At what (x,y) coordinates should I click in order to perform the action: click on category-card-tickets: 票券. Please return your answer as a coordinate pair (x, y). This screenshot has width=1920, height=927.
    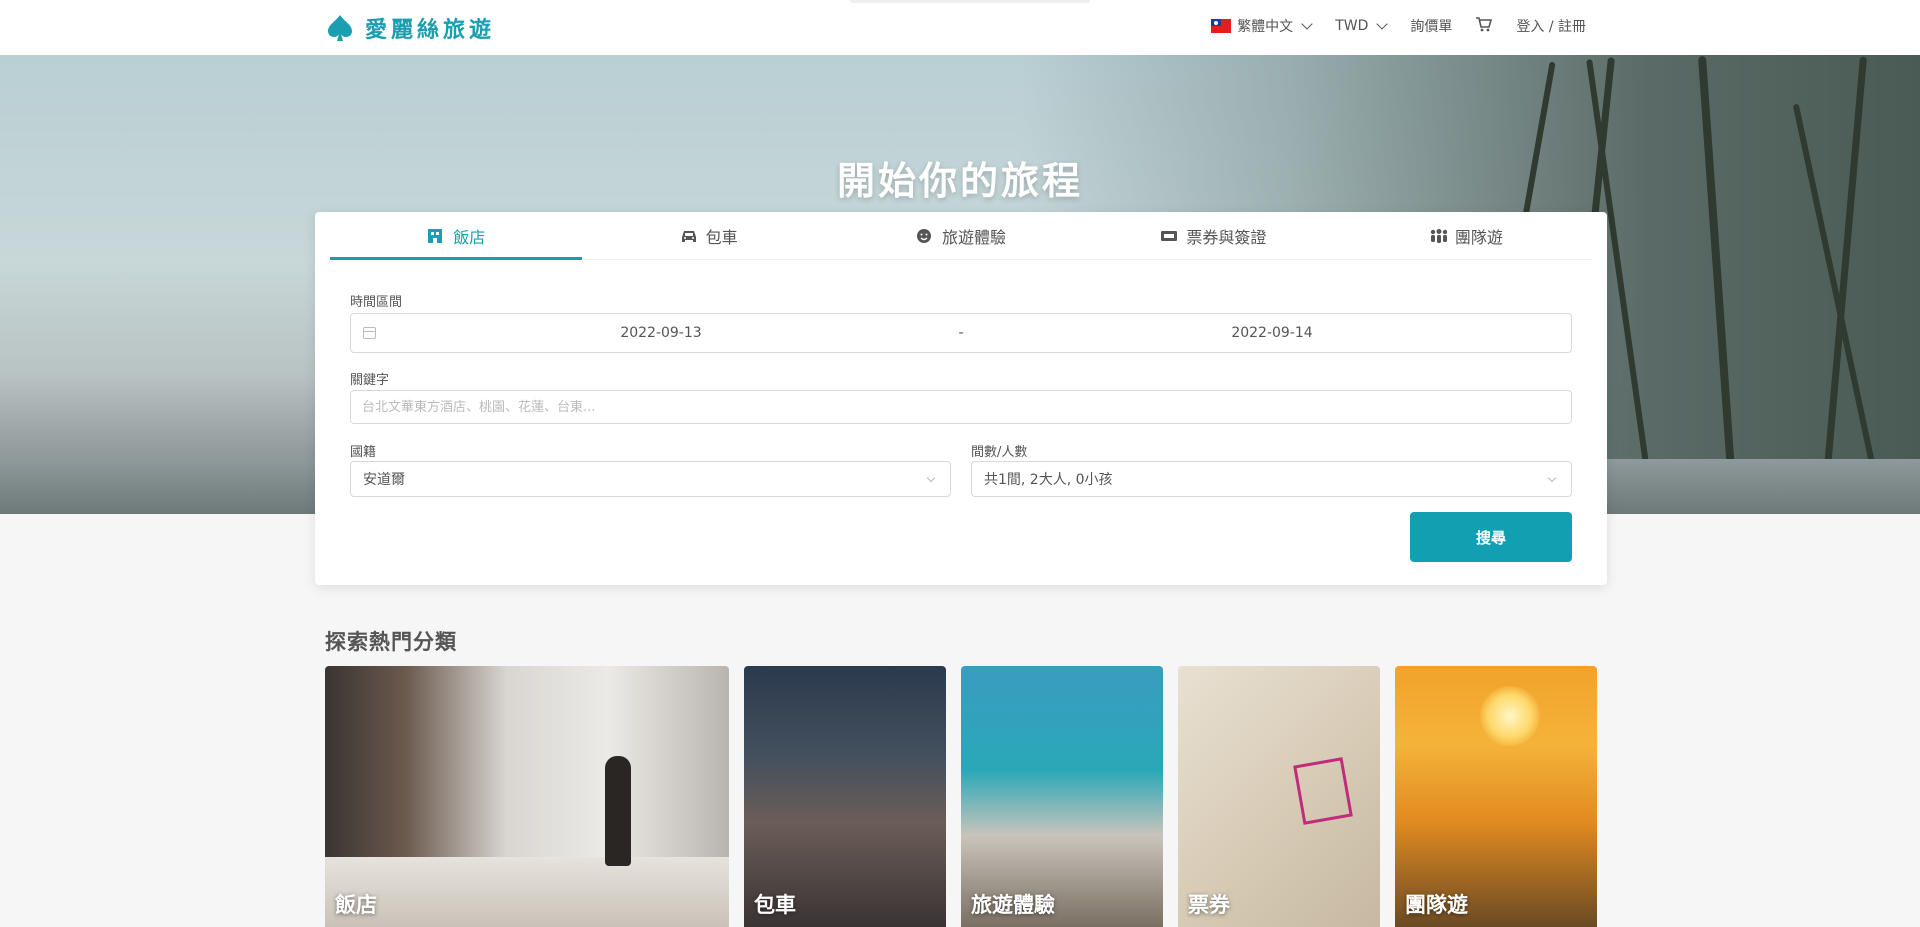
    Looking at the image, I should click on (1279, 796).